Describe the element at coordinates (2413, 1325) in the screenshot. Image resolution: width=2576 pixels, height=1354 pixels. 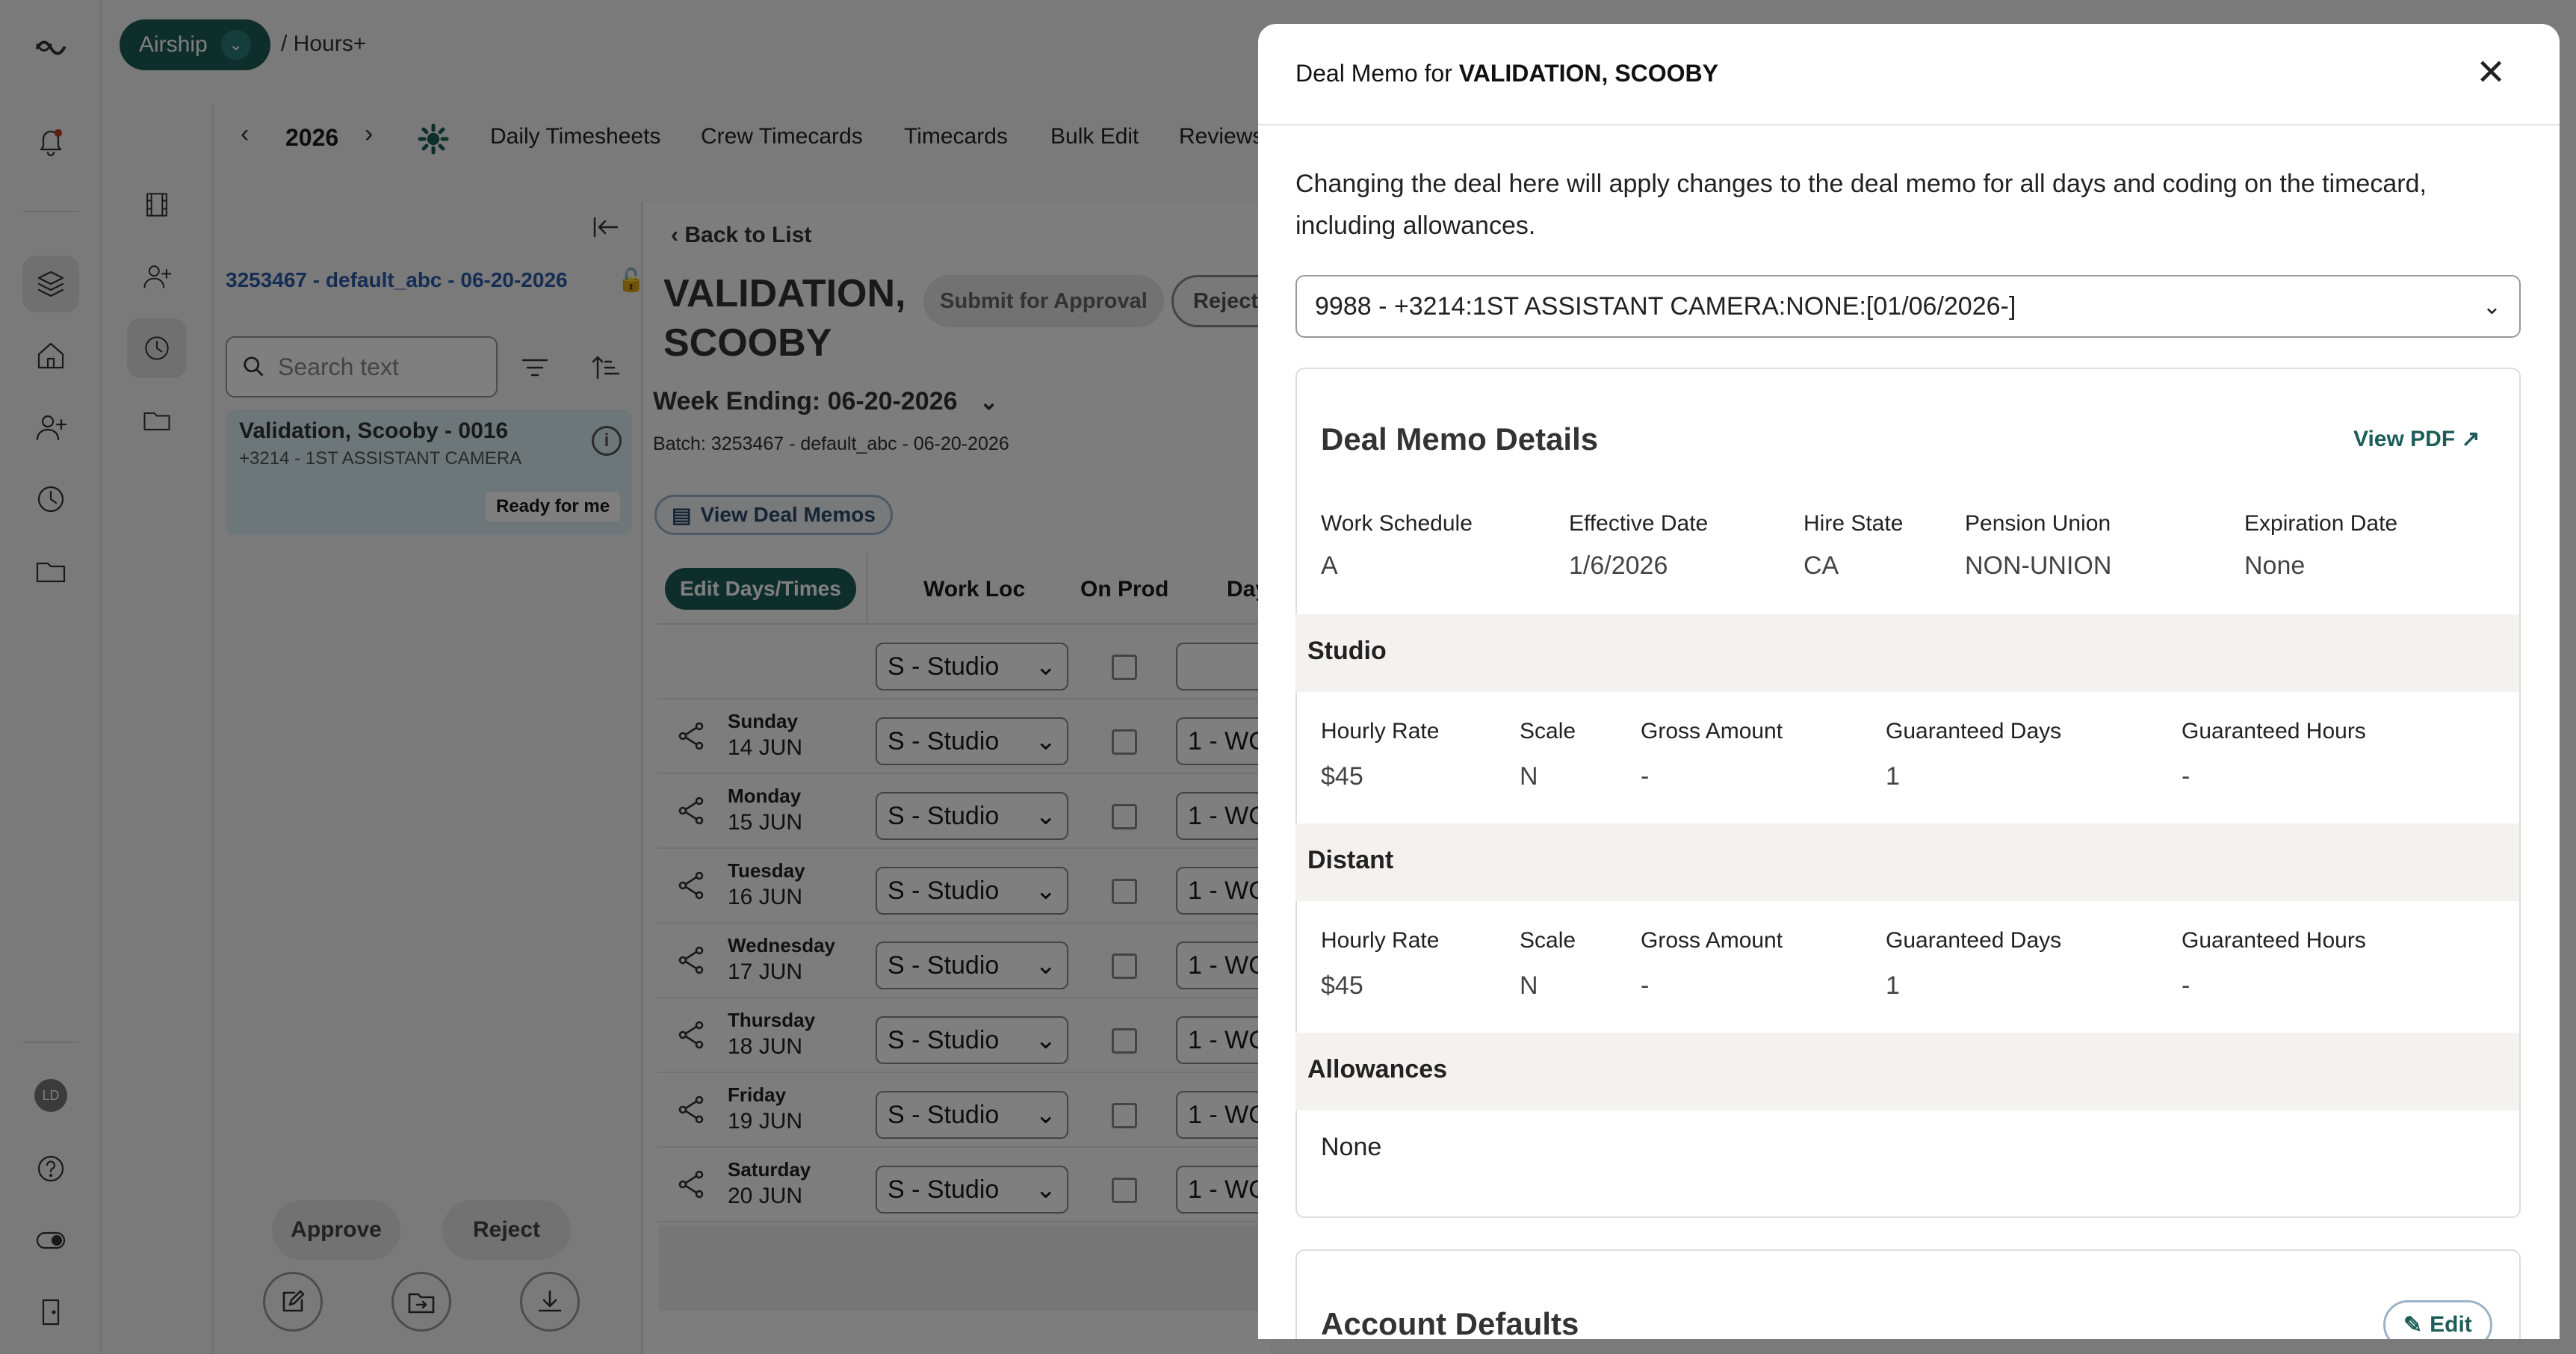
I see `pencil-icon: ✎` at that location.